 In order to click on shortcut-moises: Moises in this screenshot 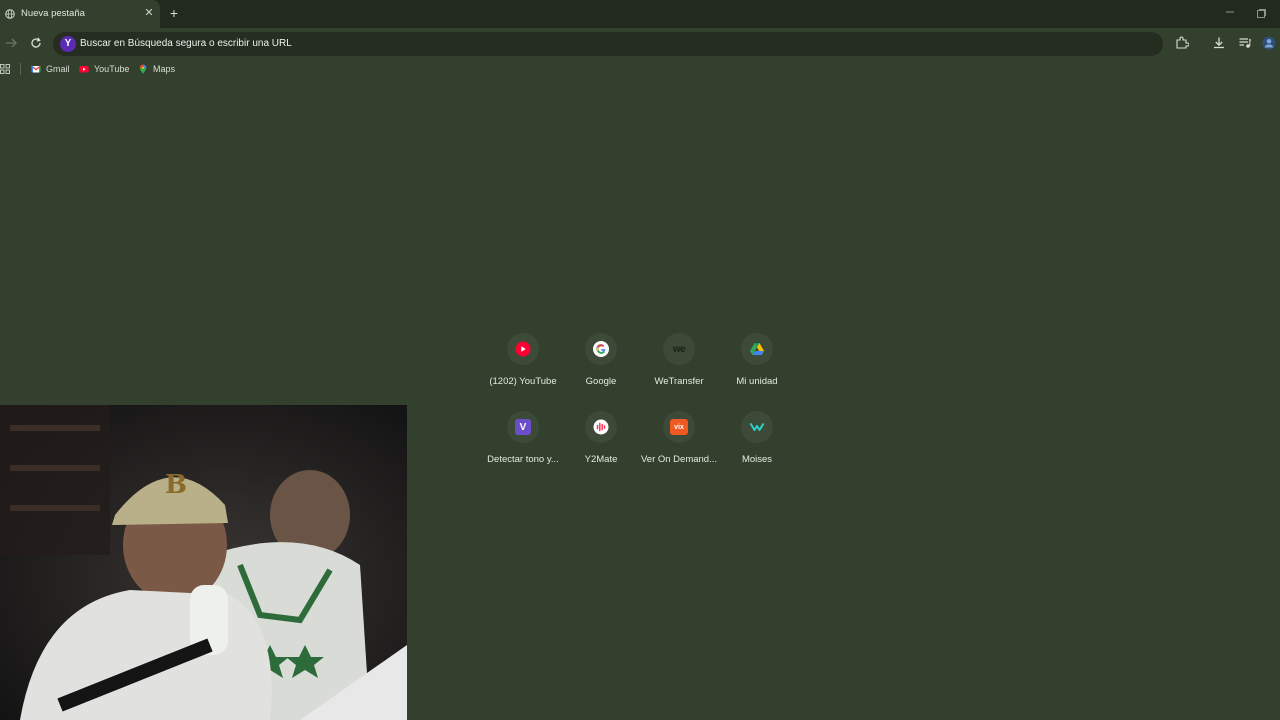, I will do `click(757, 447)`.